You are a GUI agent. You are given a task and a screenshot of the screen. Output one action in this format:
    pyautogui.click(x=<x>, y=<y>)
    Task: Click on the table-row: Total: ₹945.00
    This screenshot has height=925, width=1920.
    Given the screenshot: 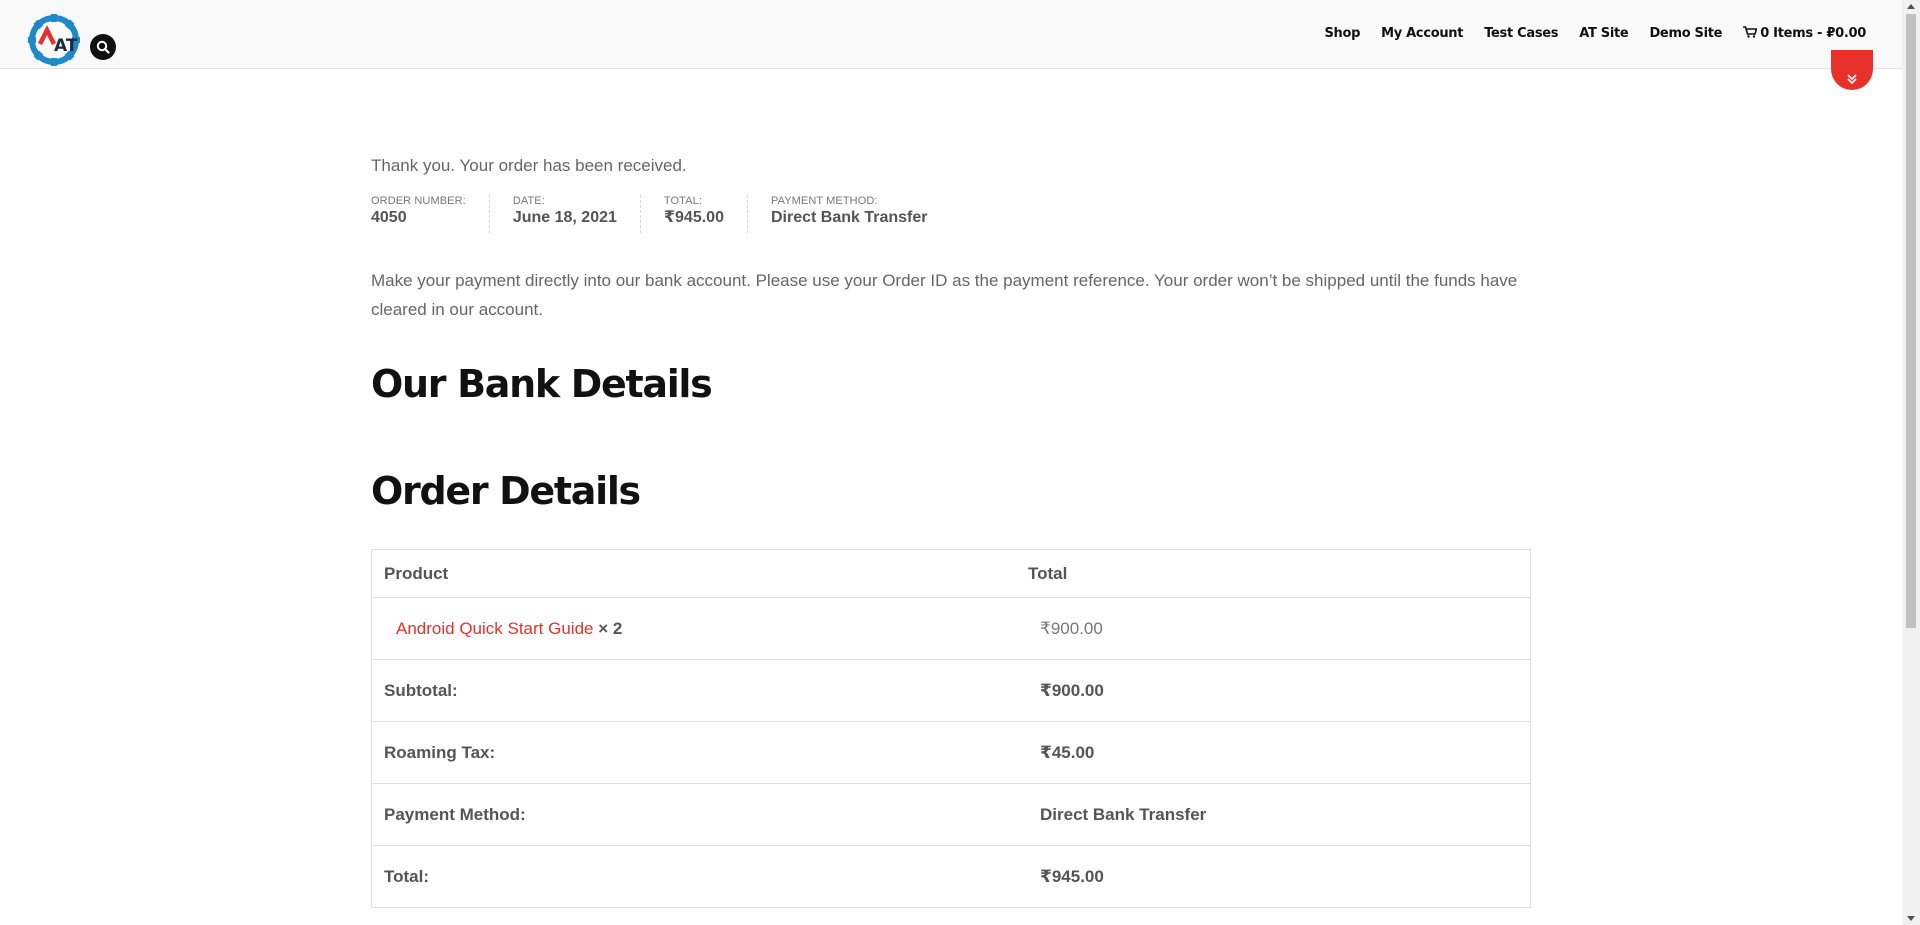 What is the action you would take?
    pyautogui.click(x=951, y=876)
    